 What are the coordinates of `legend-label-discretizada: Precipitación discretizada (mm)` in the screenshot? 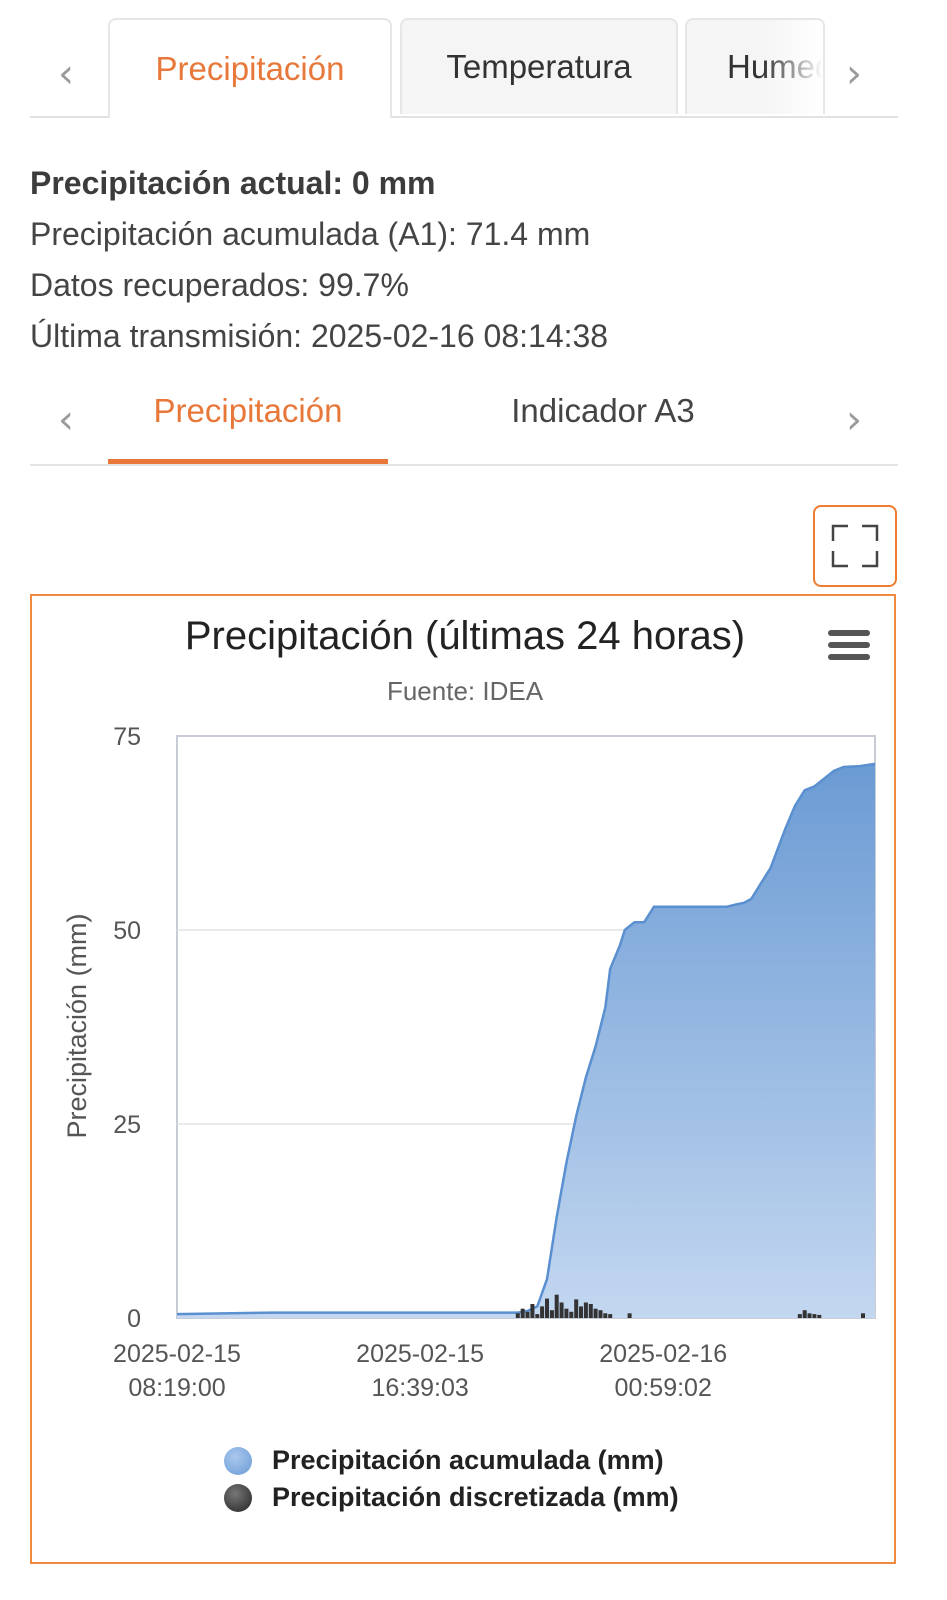 It's located at (475, 1497).